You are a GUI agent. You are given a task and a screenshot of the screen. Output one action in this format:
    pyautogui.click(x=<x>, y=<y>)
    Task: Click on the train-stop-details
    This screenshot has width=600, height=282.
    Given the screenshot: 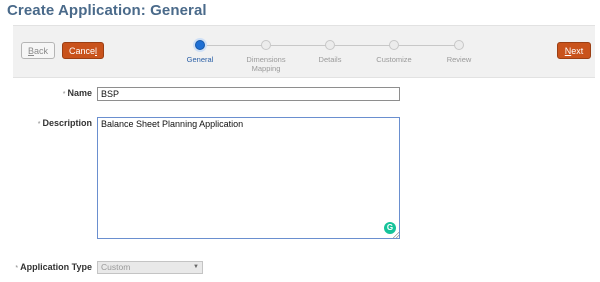 What is the action you would take?
    pyautogui.click(x=330, y=45)
    